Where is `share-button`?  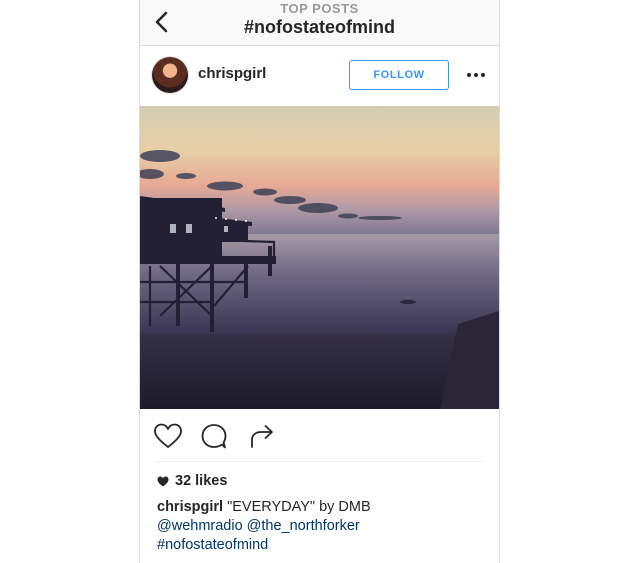
share-button is located at coordinates (262, 436).